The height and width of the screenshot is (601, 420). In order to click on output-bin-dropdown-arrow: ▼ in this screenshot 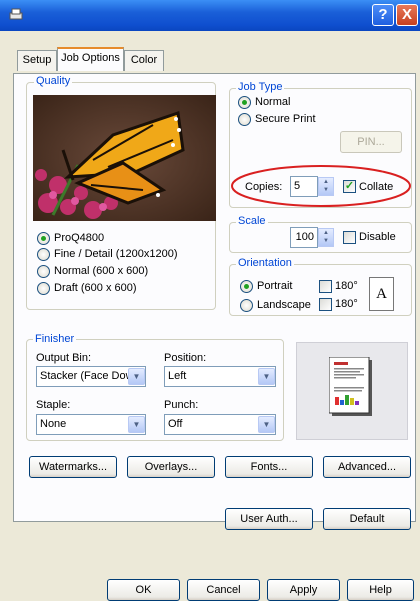, I will do `click(136, 376)`.